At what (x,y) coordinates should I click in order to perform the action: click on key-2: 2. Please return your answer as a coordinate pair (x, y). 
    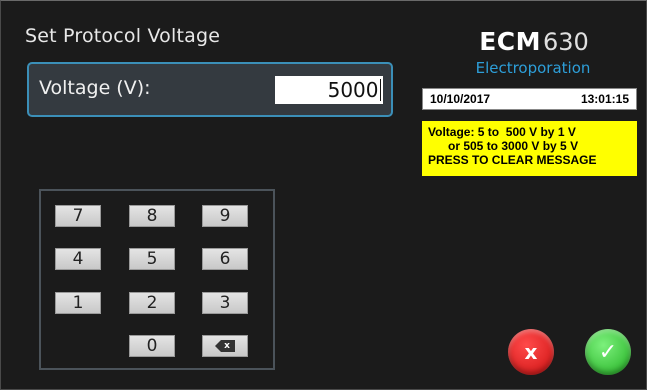
    Looking at the image, I should click on (152, 303).